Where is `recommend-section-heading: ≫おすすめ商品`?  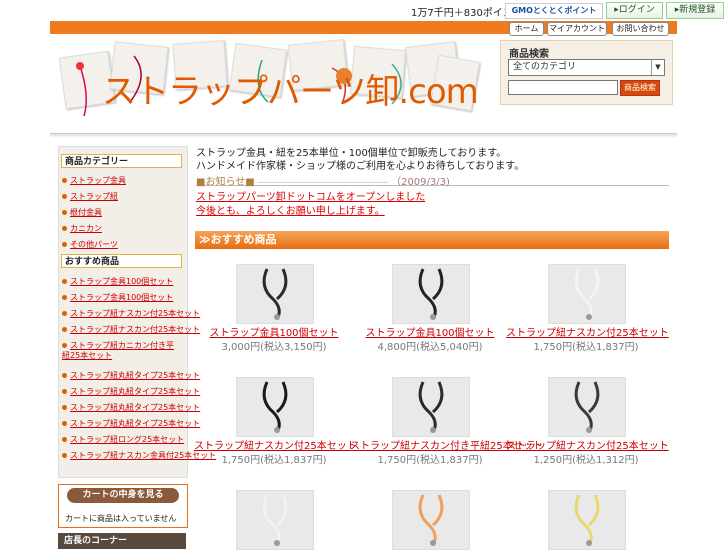 recommend-section-heading: ≫おすすめ商品 is located at coordinates (432, 240).